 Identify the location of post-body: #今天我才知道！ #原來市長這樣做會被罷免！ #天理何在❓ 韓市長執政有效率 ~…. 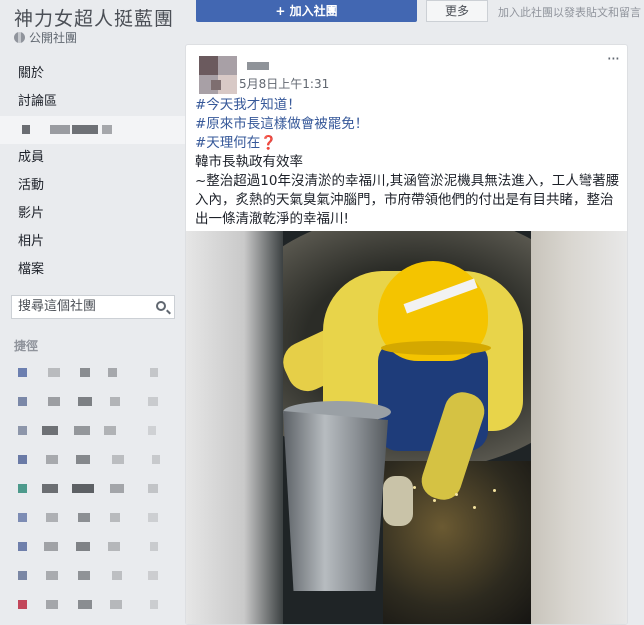
(407, 162).